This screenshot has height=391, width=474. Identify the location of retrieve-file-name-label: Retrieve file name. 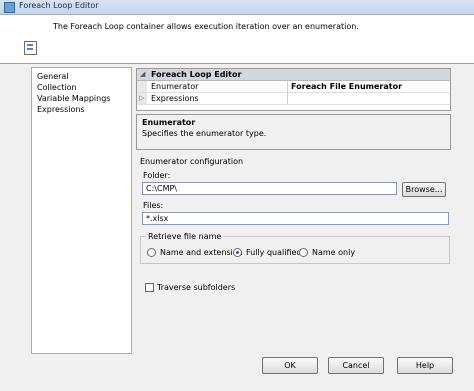
(185, 236).